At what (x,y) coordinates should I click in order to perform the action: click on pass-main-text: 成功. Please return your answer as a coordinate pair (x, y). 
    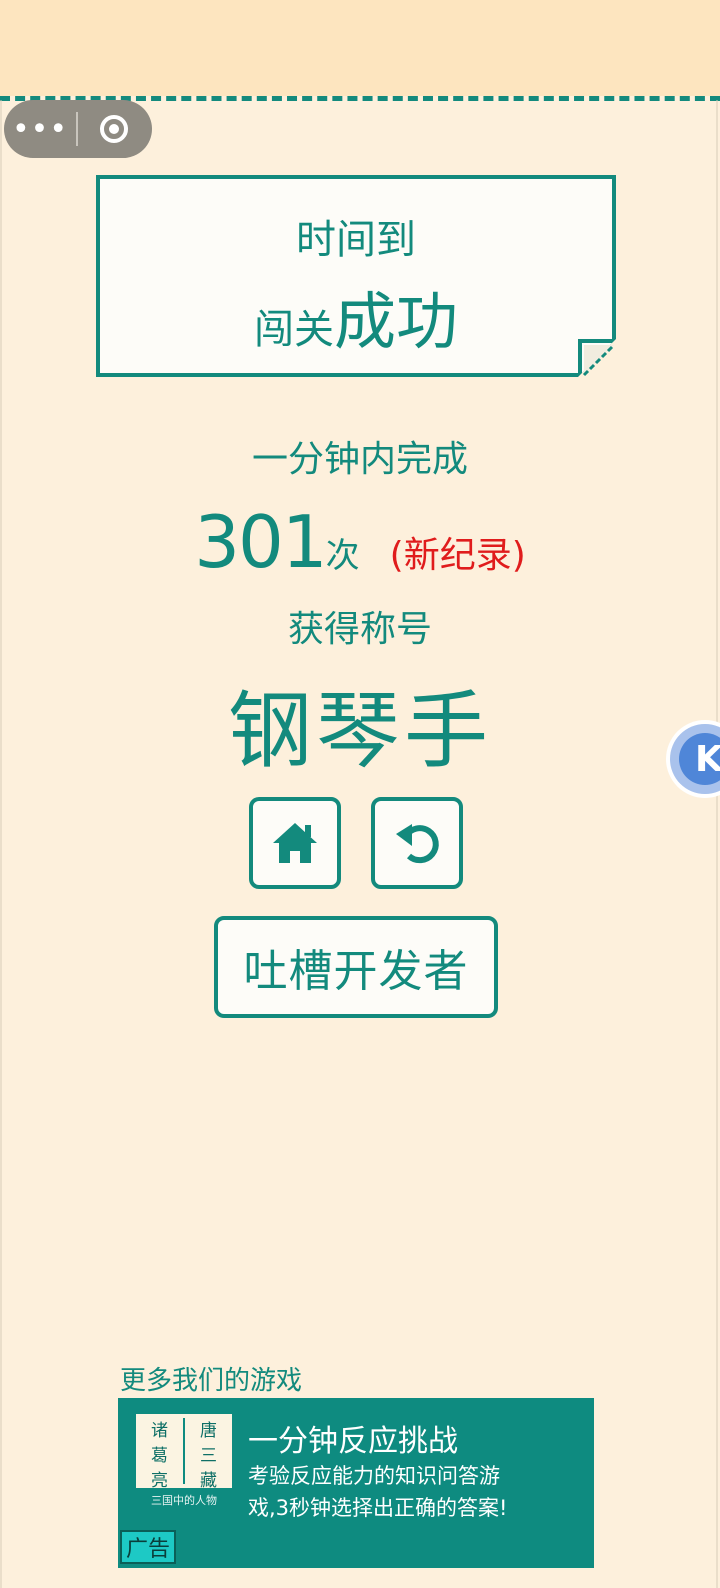
    Looking at the image, I should click on (395, 321).